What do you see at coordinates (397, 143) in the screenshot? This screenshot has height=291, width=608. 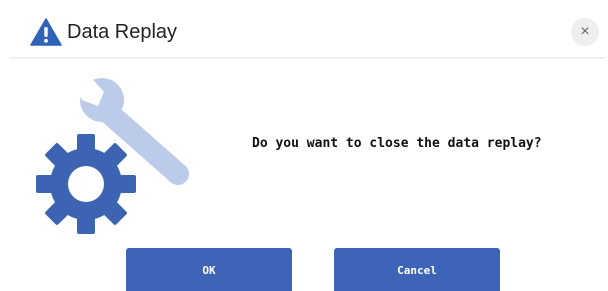 I see `dialog-message: Do you want to close the data replay?` at bounding box center [397, 143].